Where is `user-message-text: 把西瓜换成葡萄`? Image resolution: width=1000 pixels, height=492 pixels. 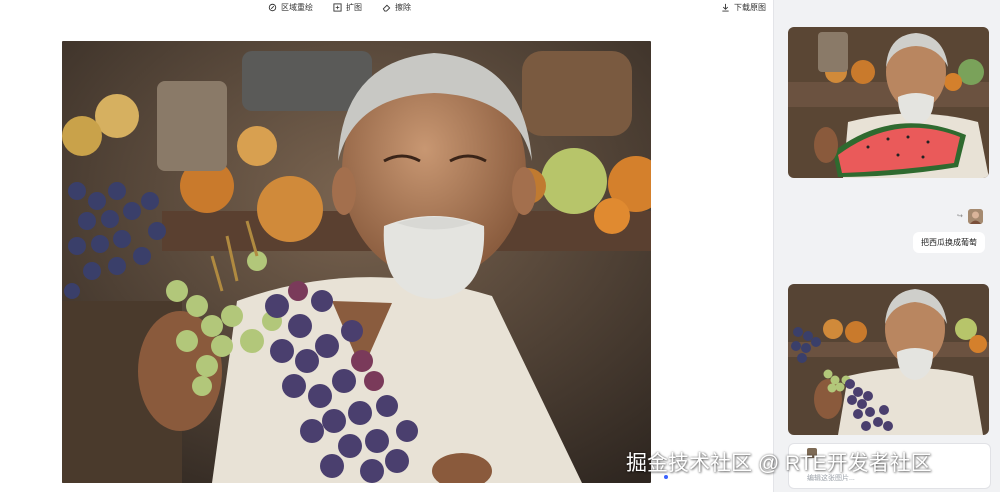
user-message-text: 把西瓜换成葡萄 is located at coordinates (949, 242).